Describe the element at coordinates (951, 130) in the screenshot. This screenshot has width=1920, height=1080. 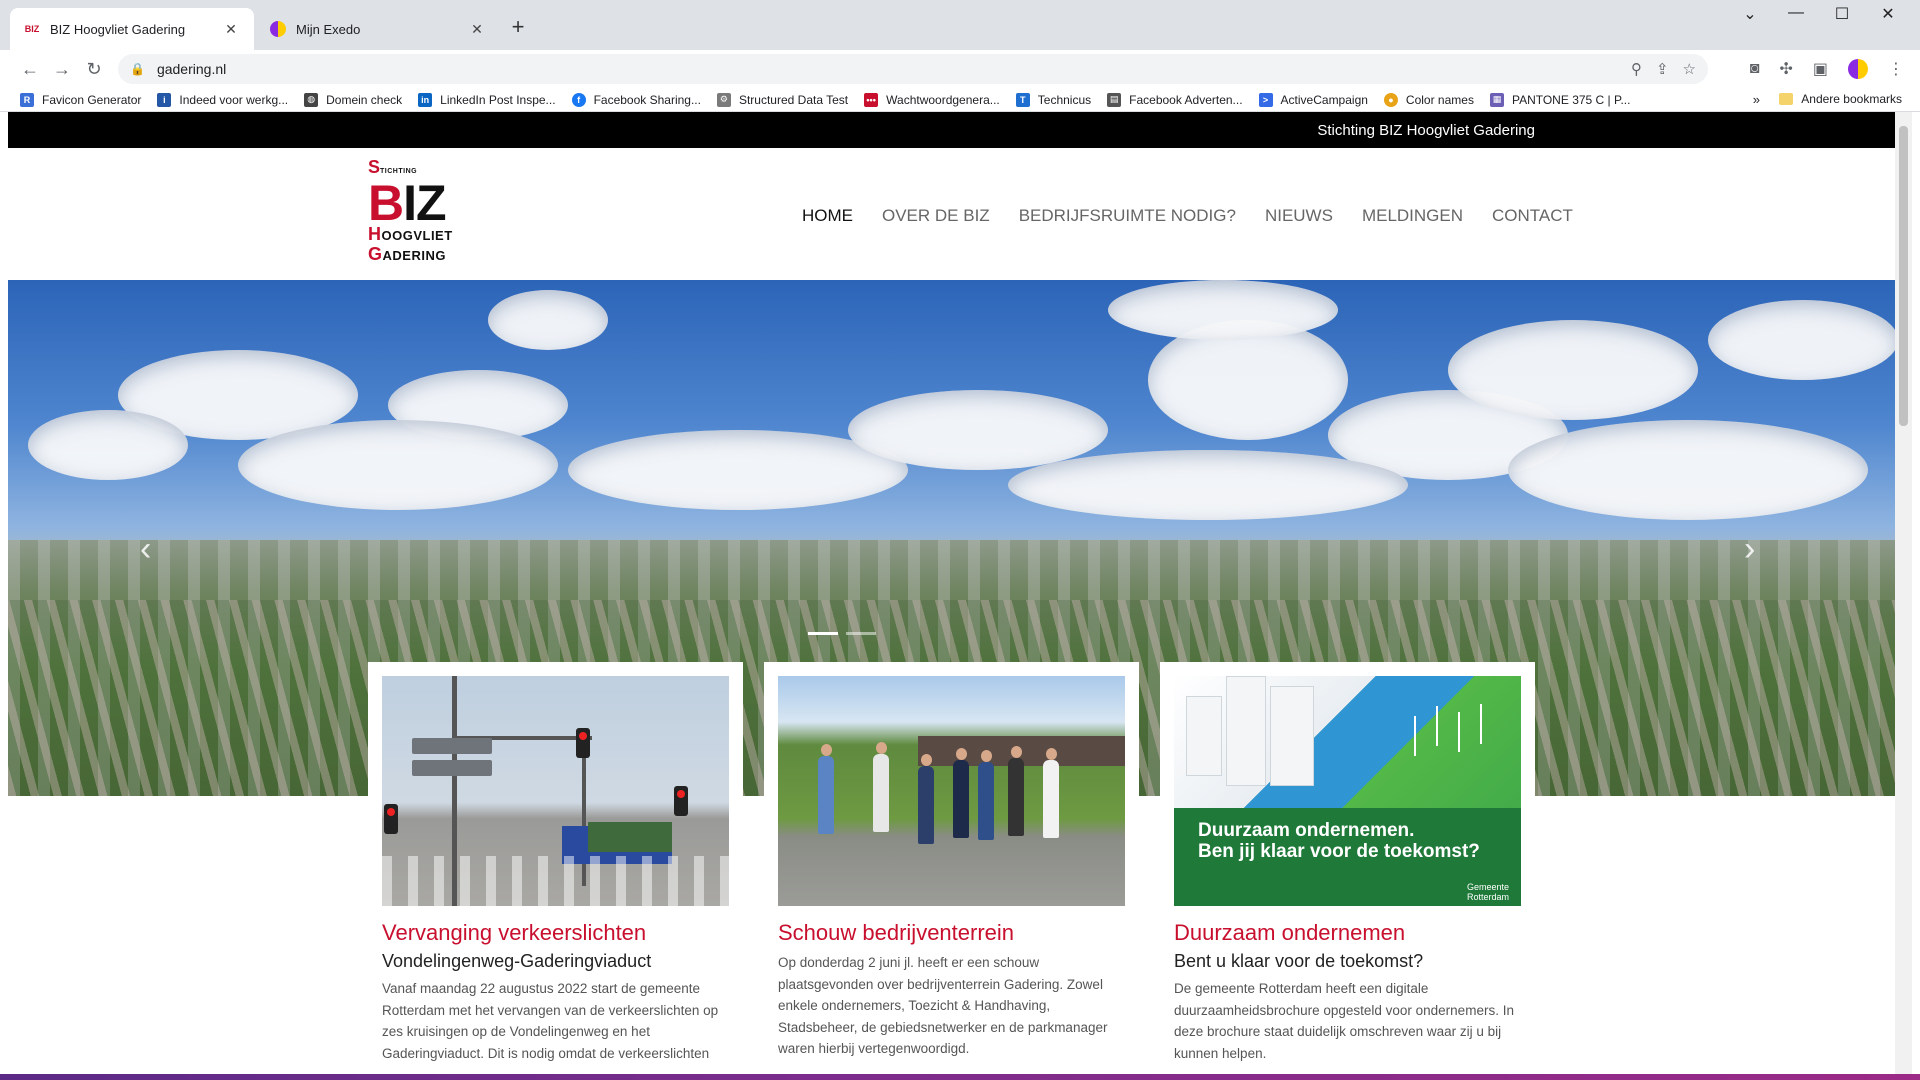
I see `site-topbar: Stichting BIZ Hoogvliet Gadering` at that location.